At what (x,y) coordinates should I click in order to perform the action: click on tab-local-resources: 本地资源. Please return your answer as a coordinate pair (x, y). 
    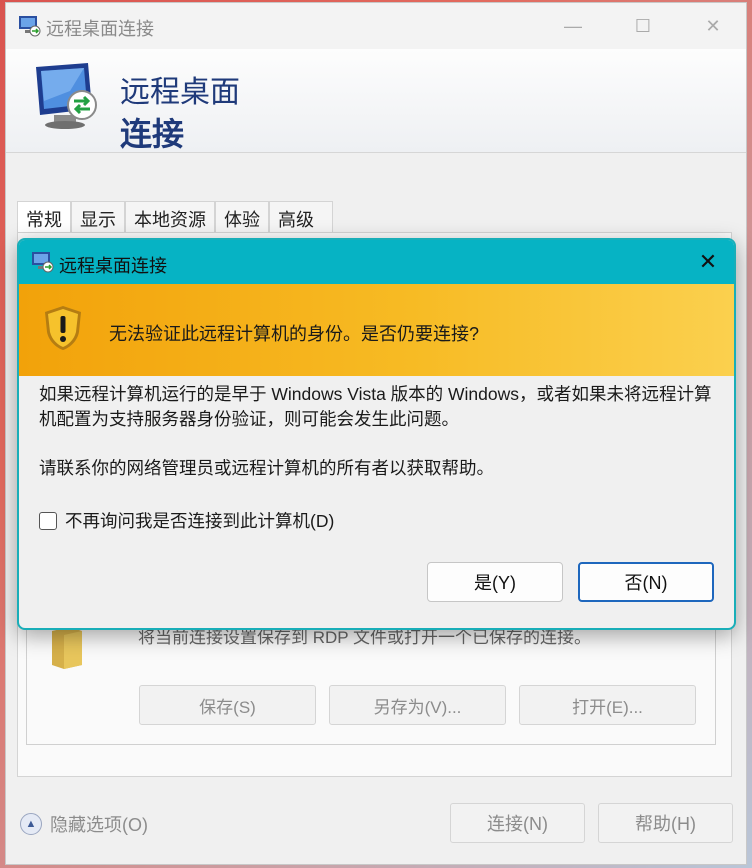
    Looking at the image, I should click on (170, 217).